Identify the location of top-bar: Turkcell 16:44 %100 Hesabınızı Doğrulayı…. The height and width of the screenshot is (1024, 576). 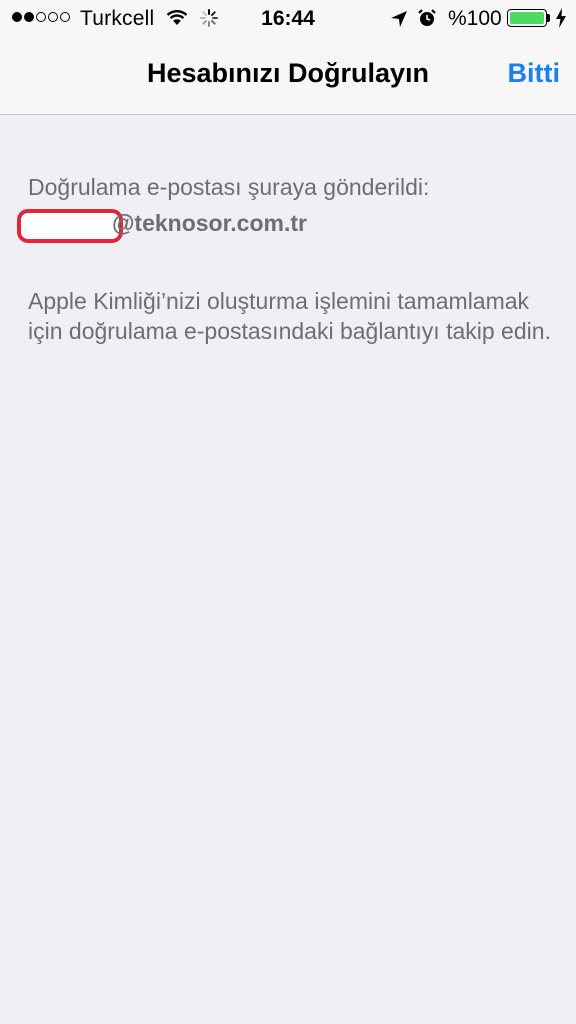
(288, 57).